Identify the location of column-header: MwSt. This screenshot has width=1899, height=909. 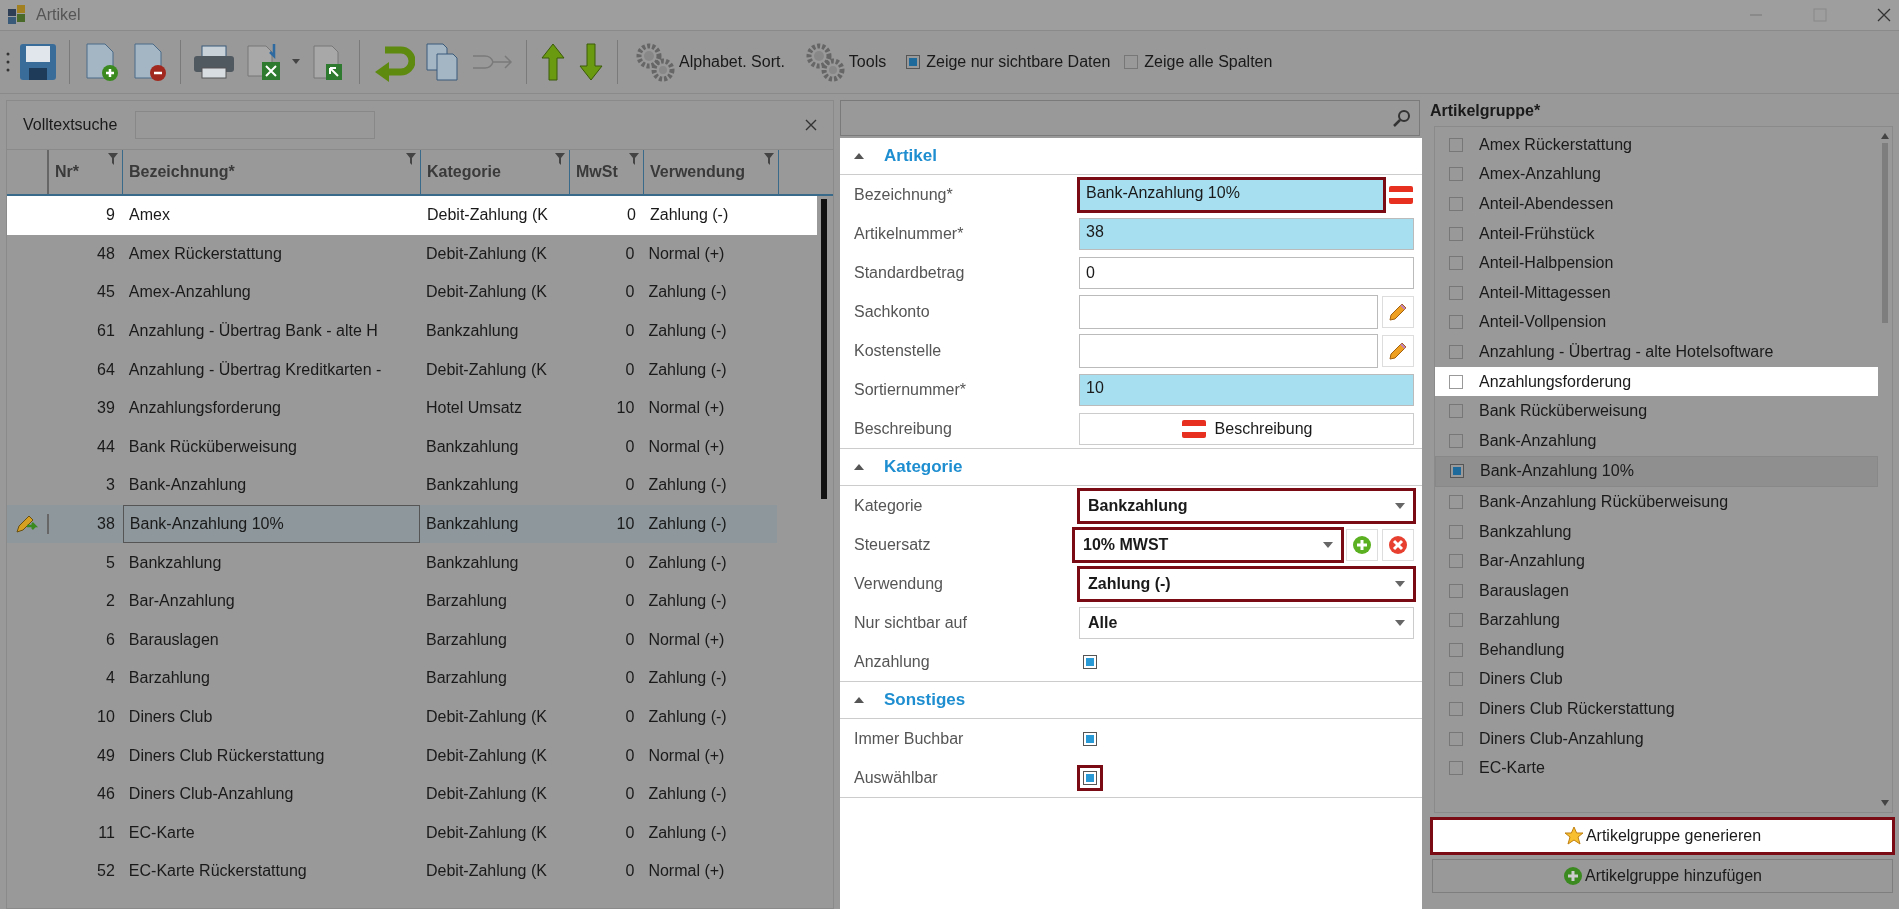
(607, 172).